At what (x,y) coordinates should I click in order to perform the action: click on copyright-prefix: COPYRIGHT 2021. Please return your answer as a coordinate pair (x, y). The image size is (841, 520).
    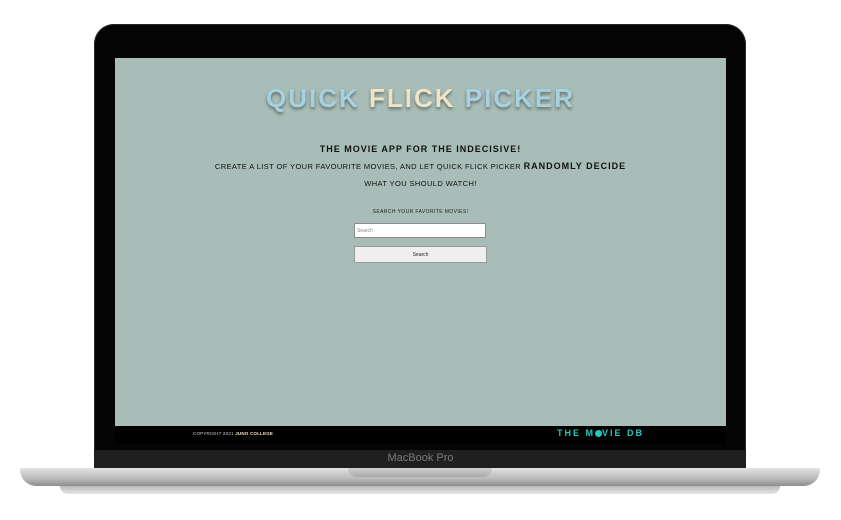
    Looking at the image, I should click on (213, 433).